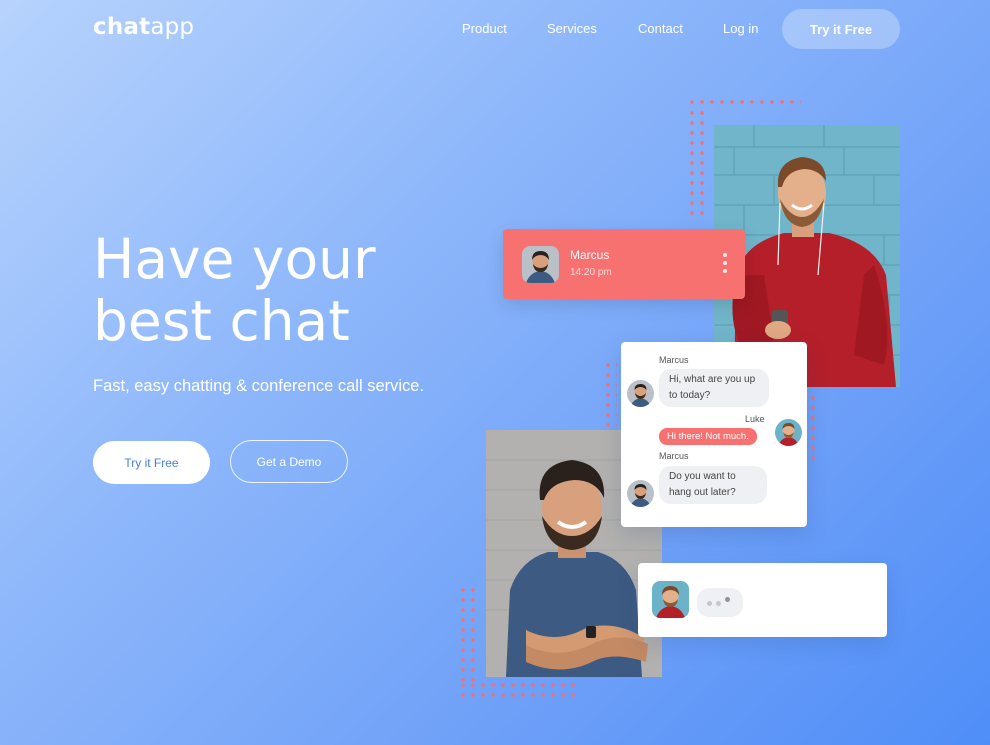 The image size is (990, 745). I want to click on message-line: to today?, so click(690, 395).